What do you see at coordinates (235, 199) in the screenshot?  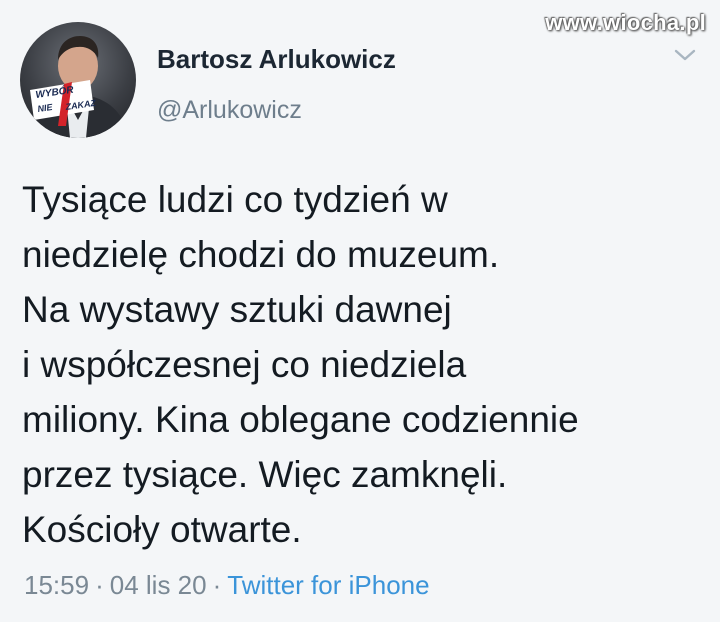 I see `tweet-line: Tysiące ludzi co tydzień w` at bounding box center [235, 199].